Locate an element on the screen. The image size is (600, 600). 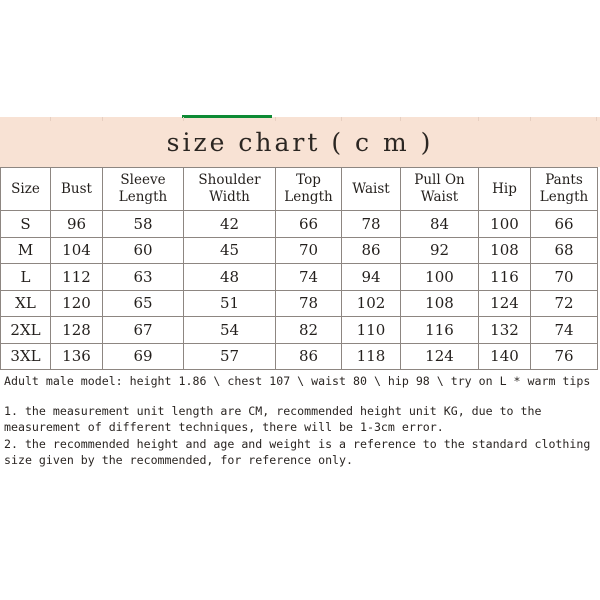
cell-shoulder-width: 45 is located at coordinates (229, 250).